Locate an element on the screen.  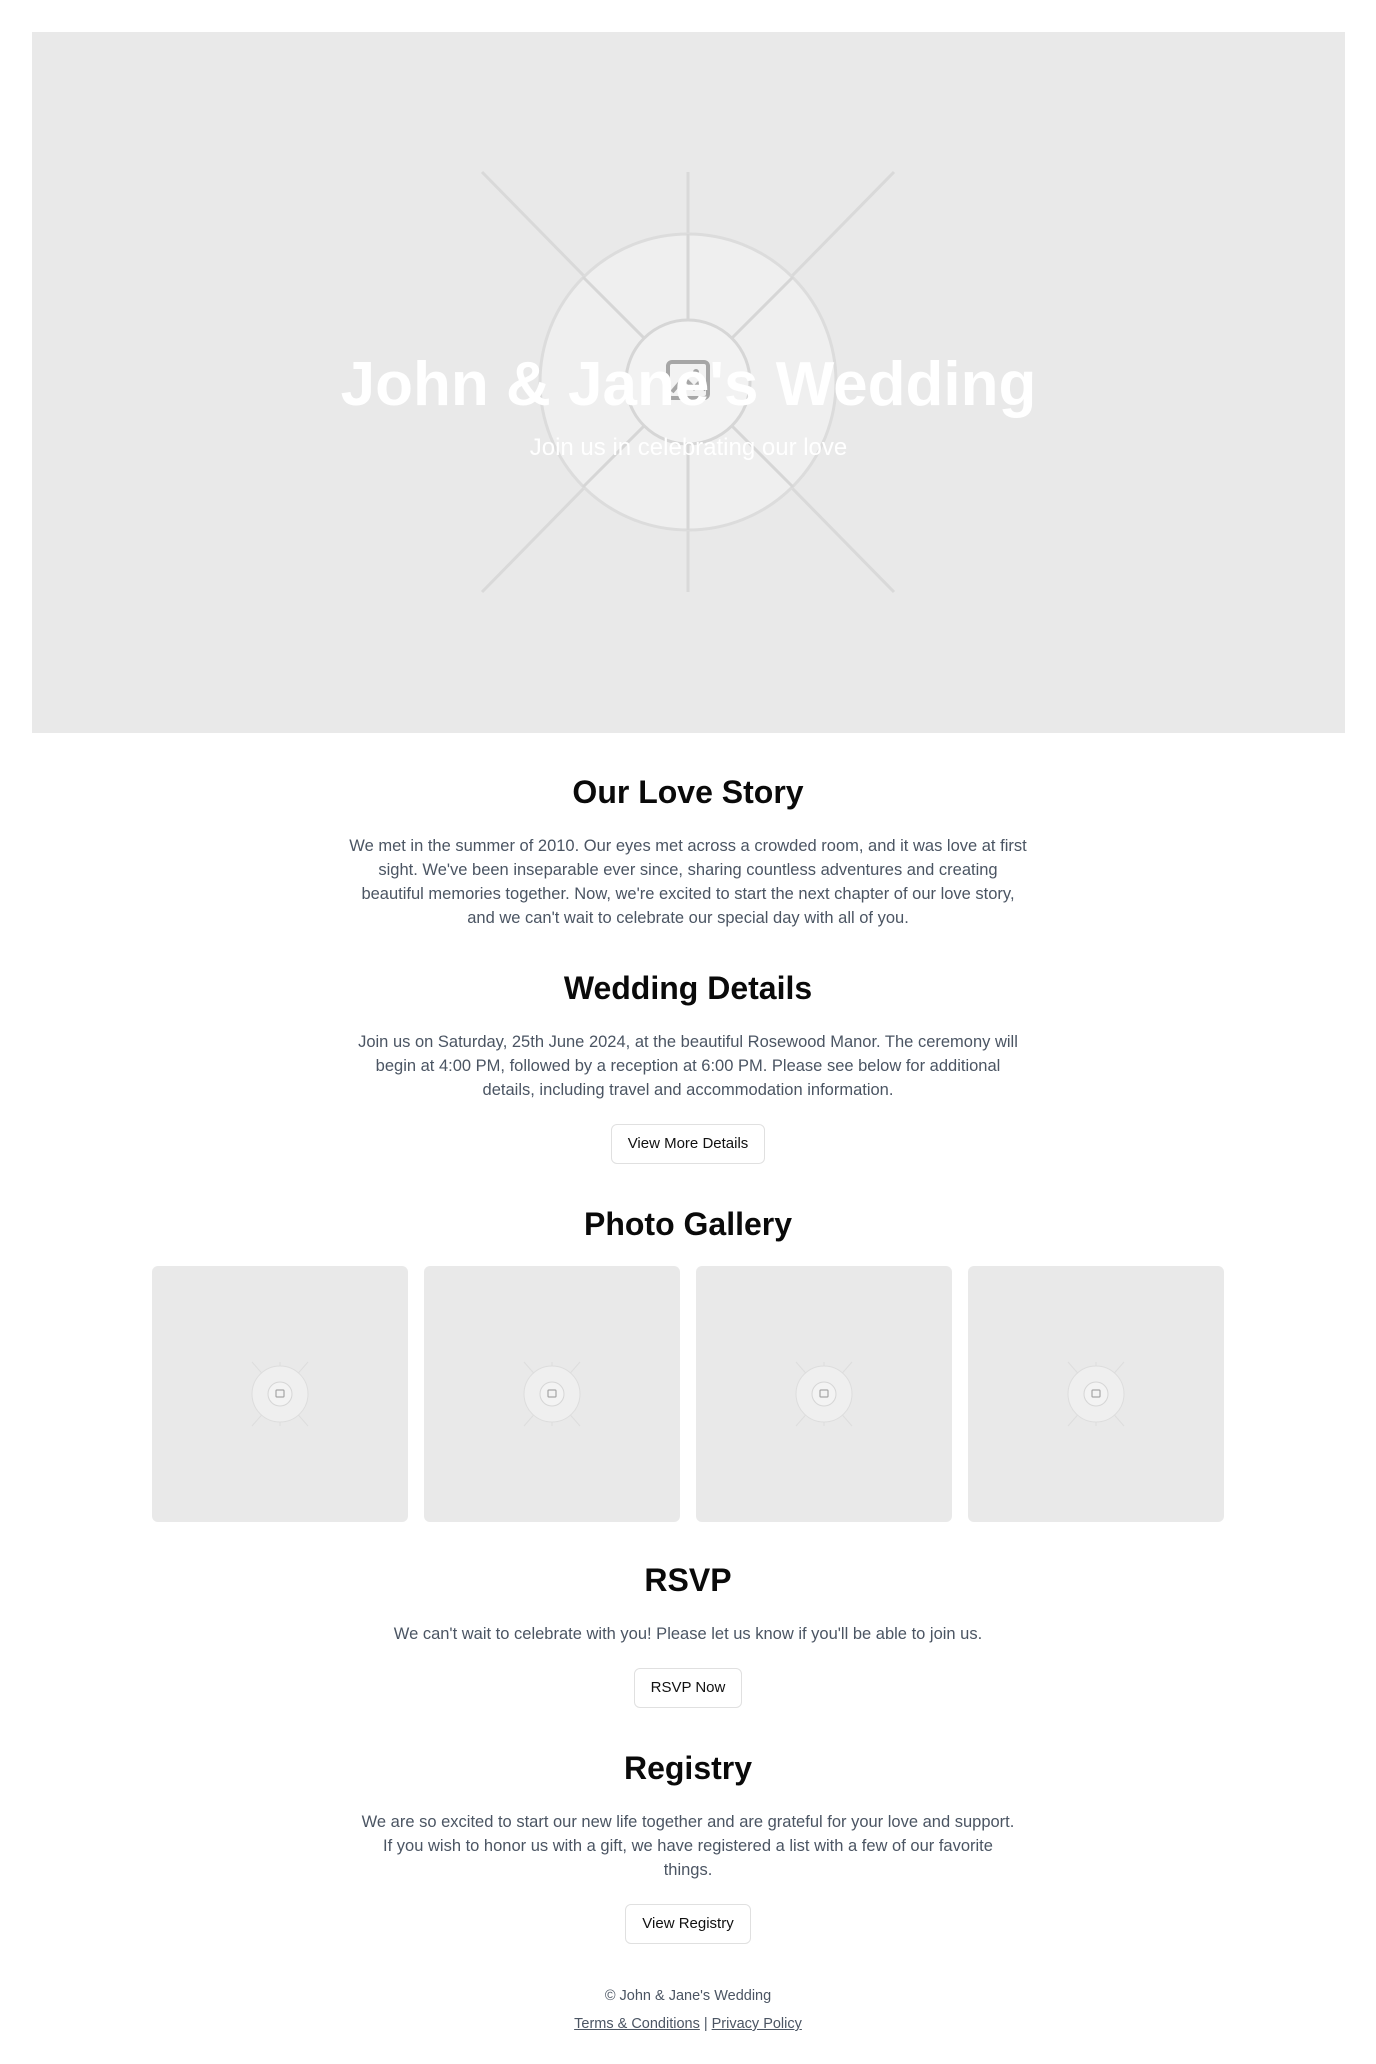
footer-links: Terms & Conditions | Privacy Policy is located at coordinates (688, 2024).